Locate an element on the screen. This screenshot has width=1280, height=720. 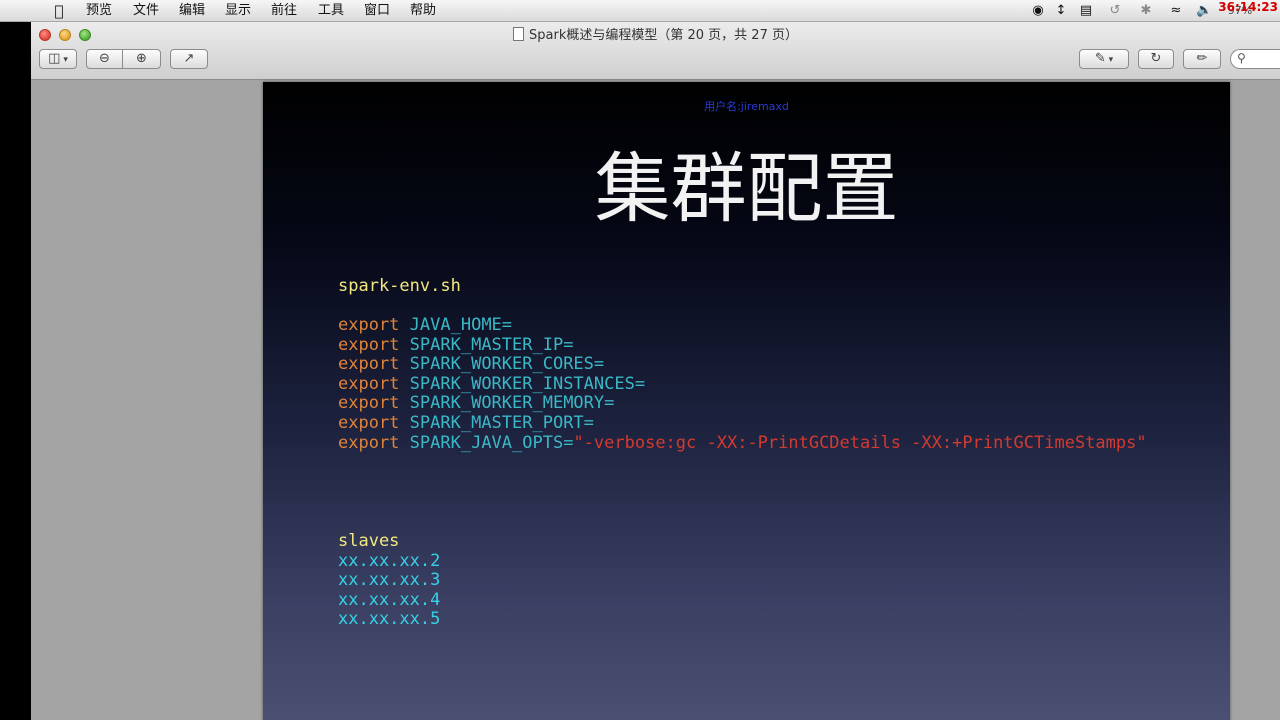
menu-edit: 编辑 is located at coordinates (192, 11).